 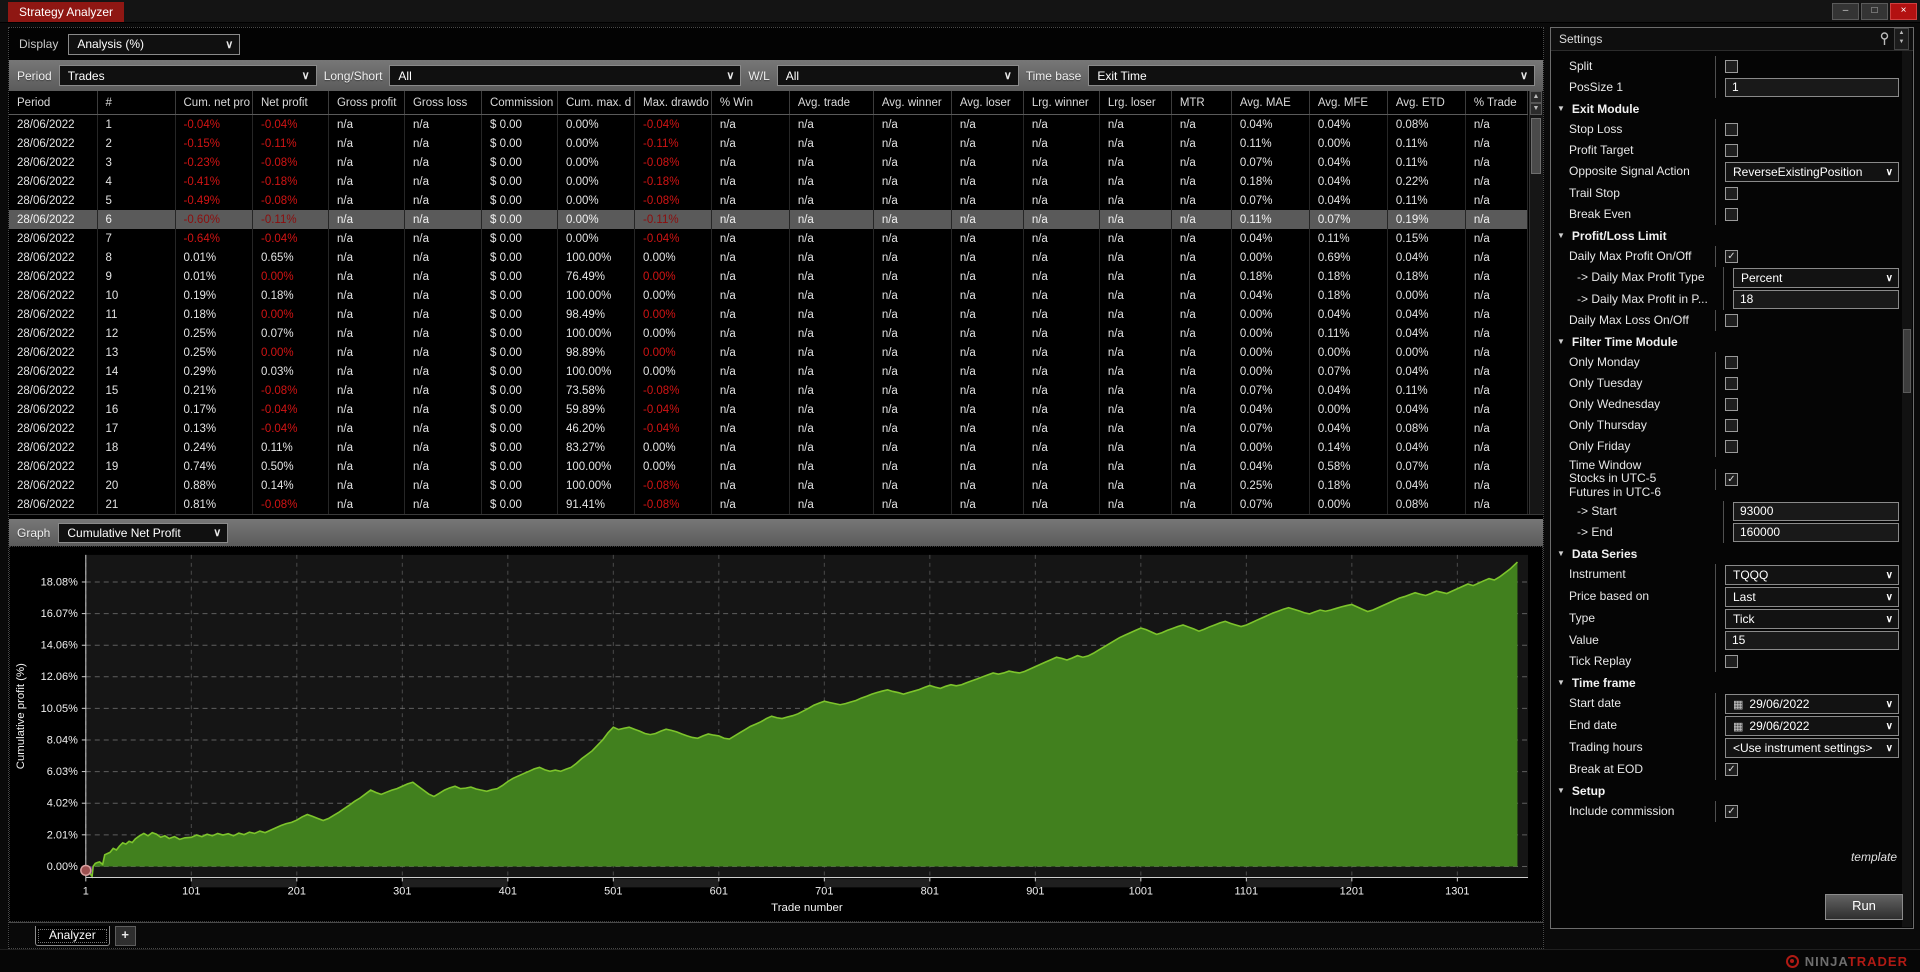 I want to click on column-header-lrg_winner: Lrg. winner, so click(x=1061, y=103).